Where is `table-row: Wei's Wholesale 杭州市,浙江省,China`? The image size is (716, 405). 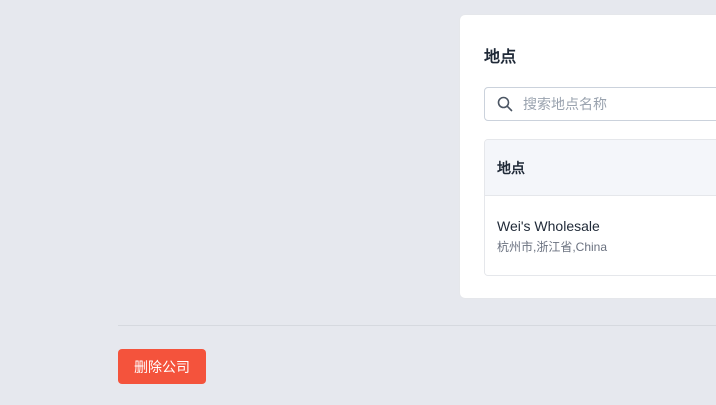 table-row: Wei's Wholesale 杭州市,浙江省,China is located at coordinates (600, 235).